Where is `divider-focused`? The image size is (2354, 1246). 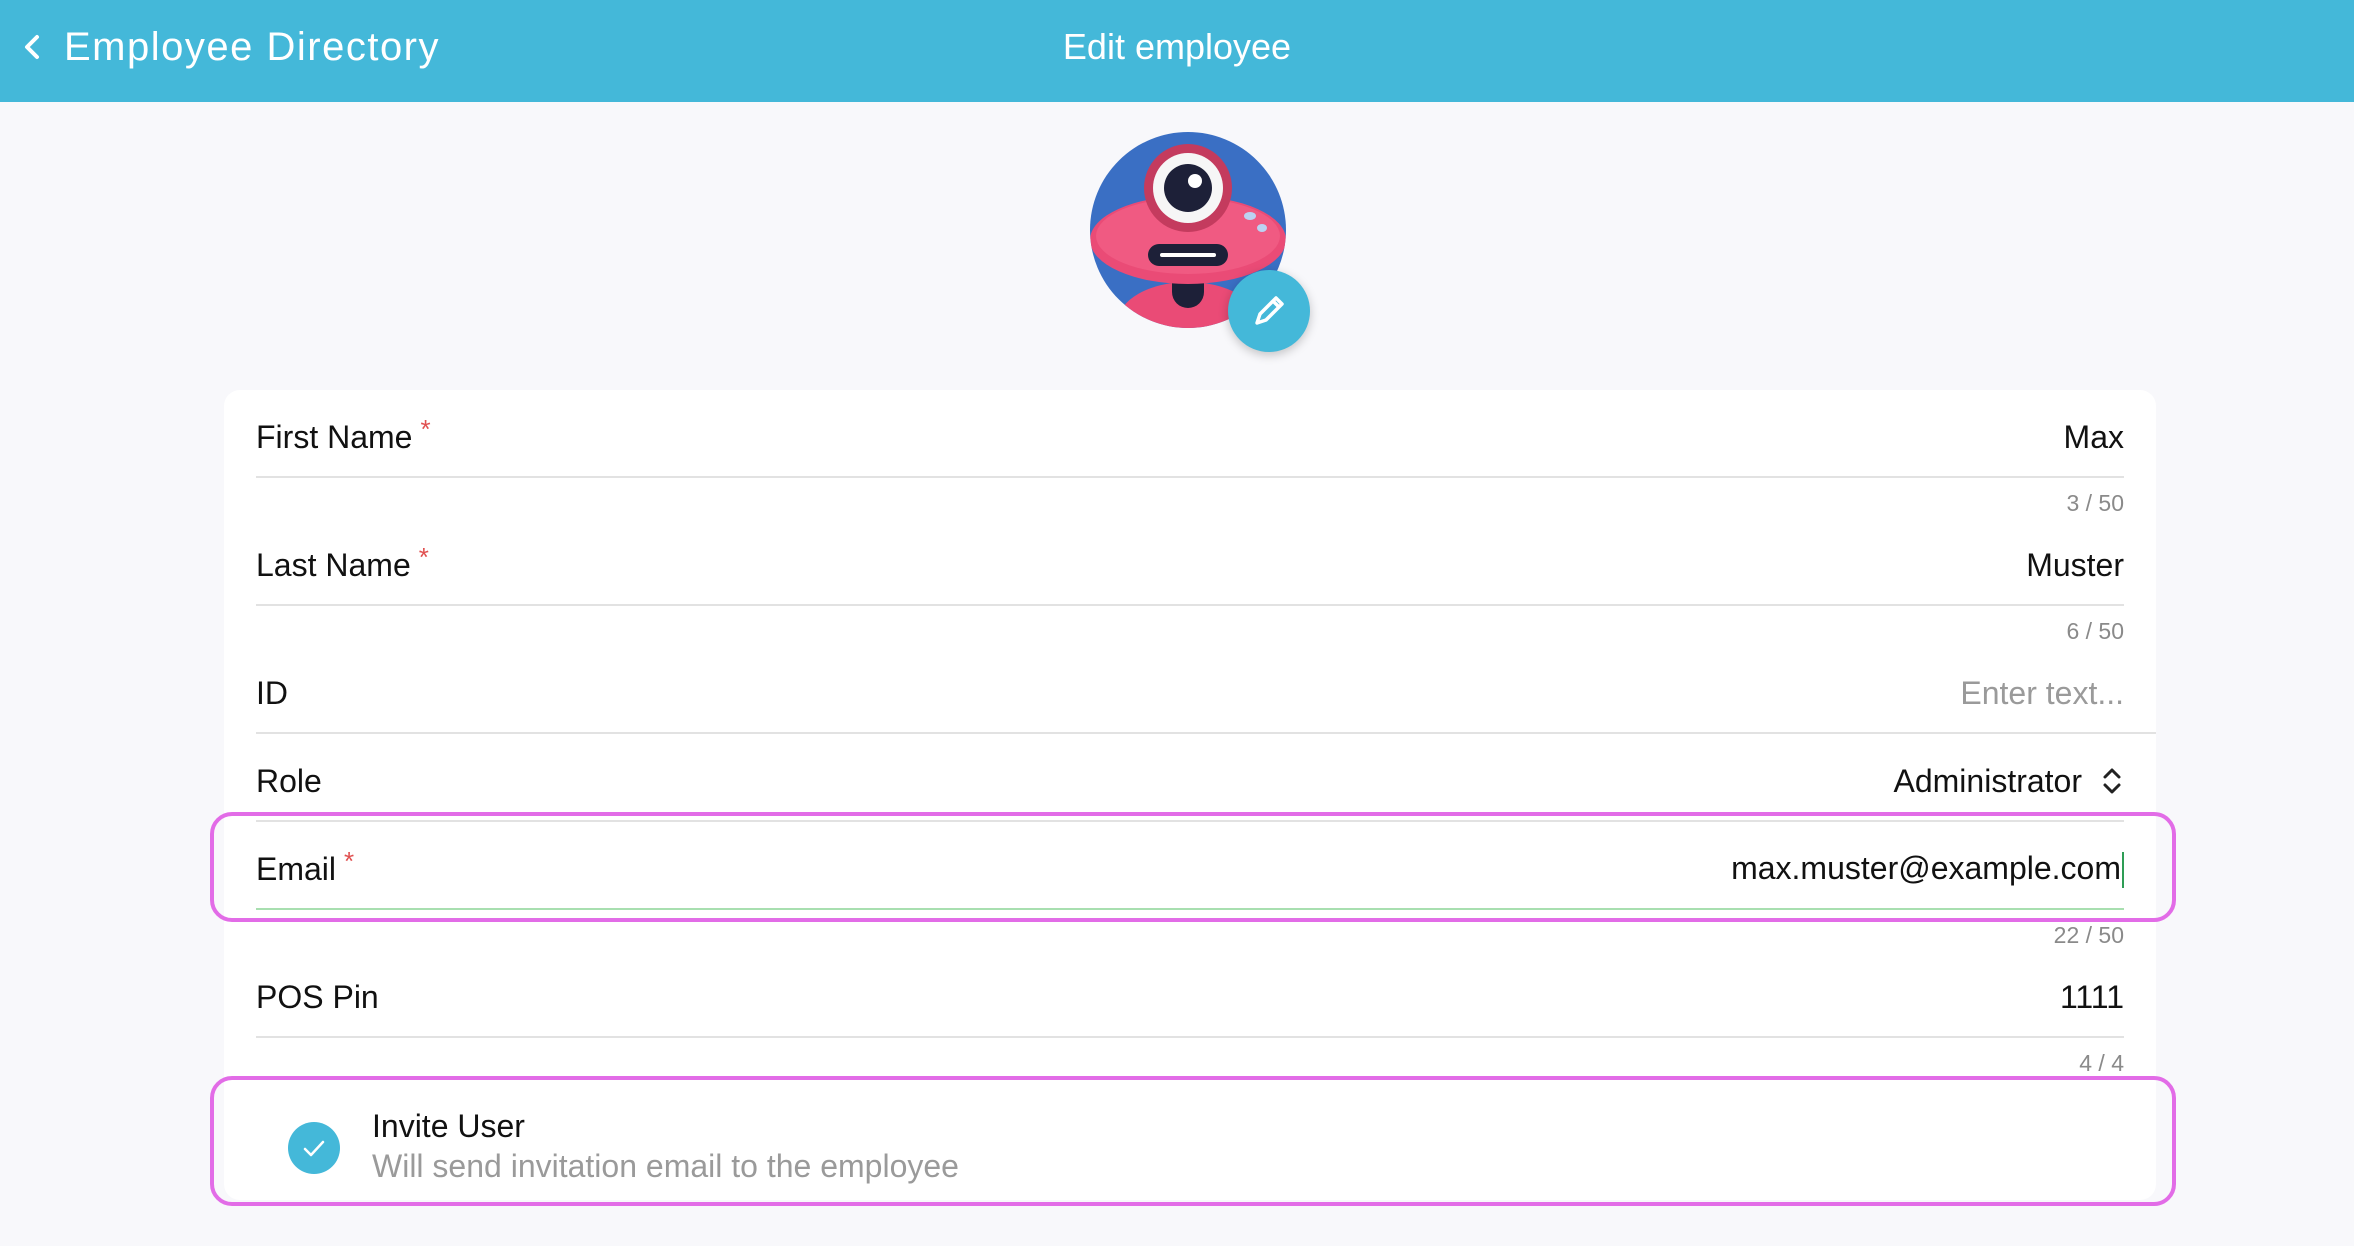 divider-focused is located at coordinates (1190, 909).